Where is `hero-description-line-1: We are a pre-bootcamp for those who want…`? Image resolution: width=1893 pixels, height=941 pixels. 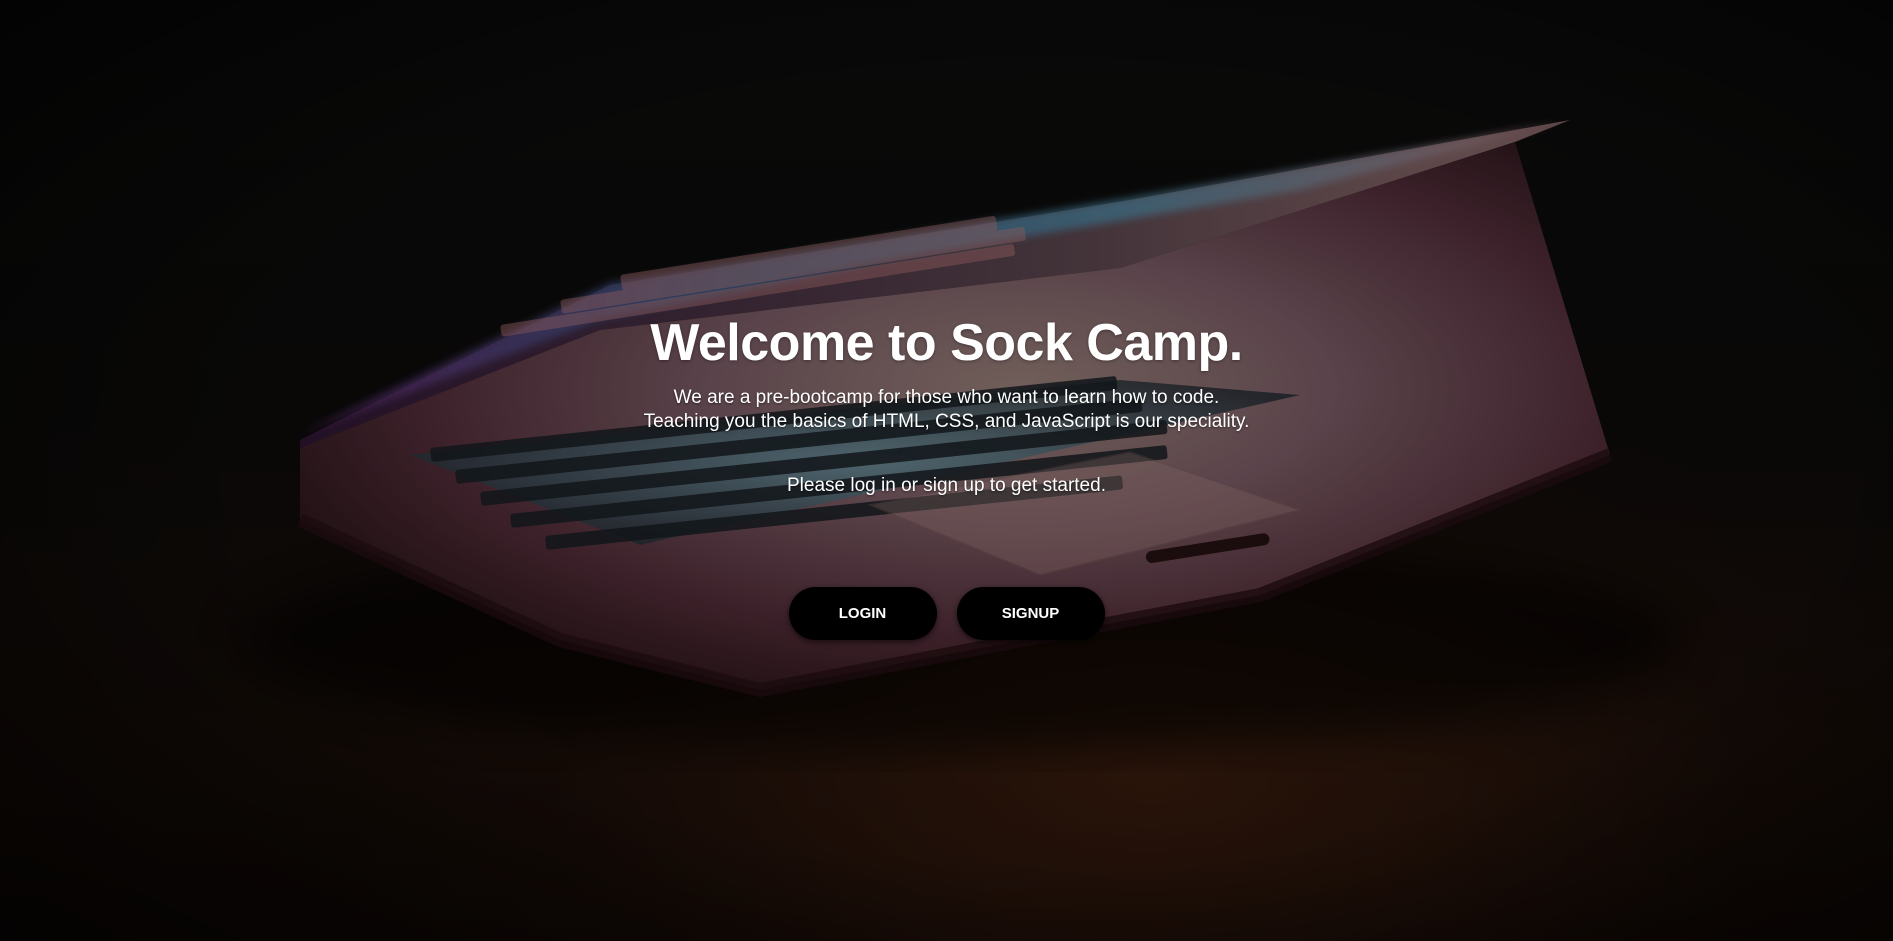 hero-description-line-1: We are a pre-bootcamp for those who want… is located at coordinates (946, 397).